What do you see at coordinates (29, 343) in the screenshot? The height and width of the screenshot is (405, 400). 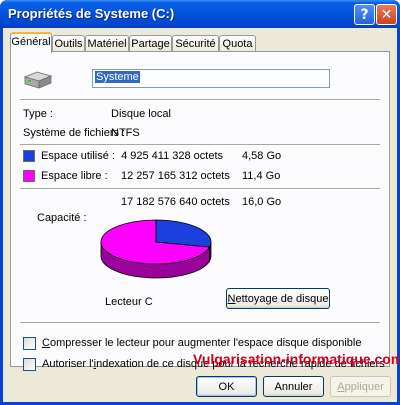 I see `compress-checkbox` at bounding box center [29, 343].